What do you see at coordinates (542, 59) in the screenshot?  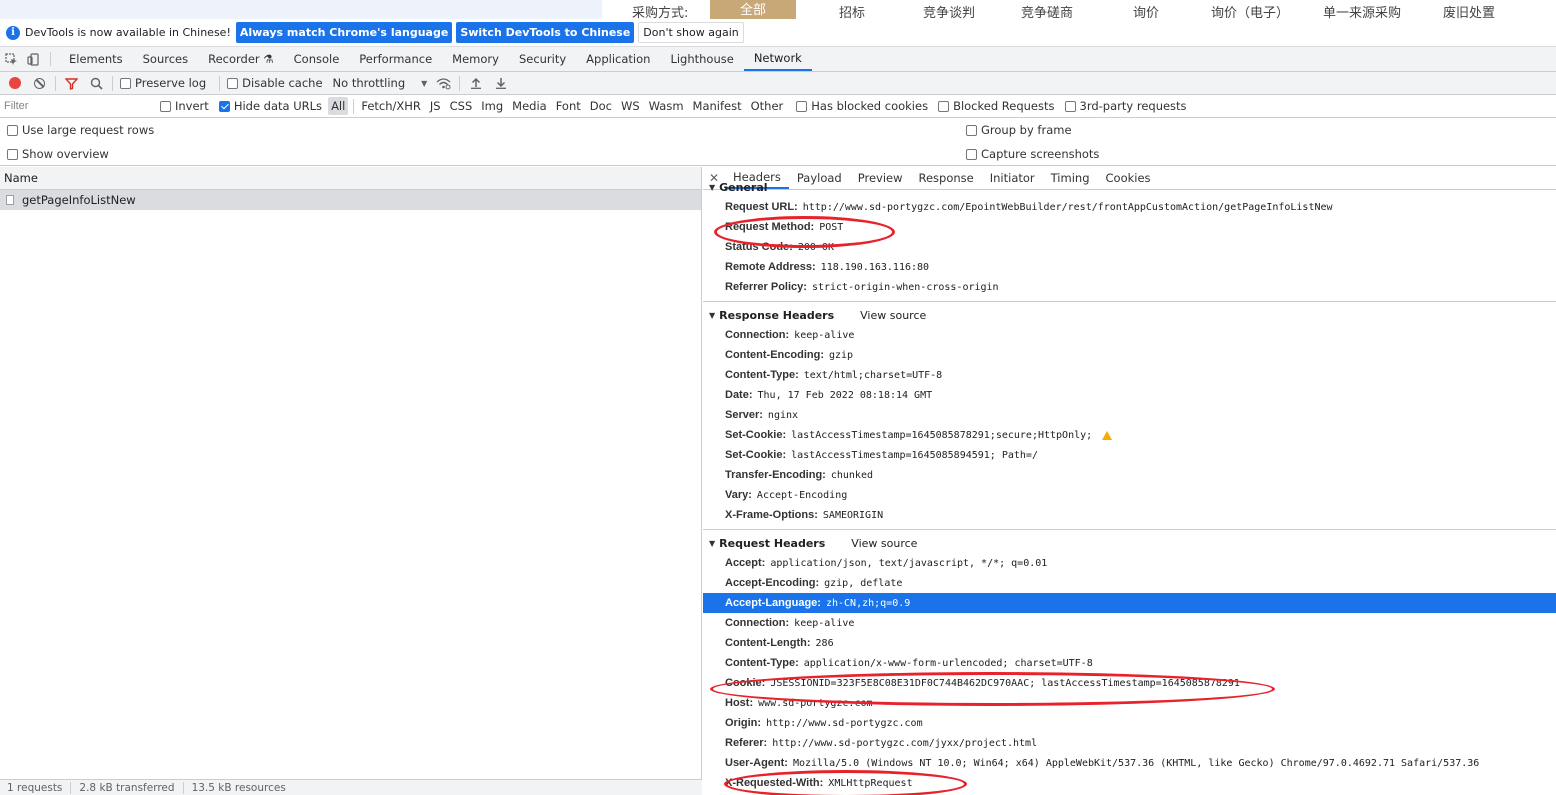 I see `tab-security: Security` at bounding box center [542, 59].